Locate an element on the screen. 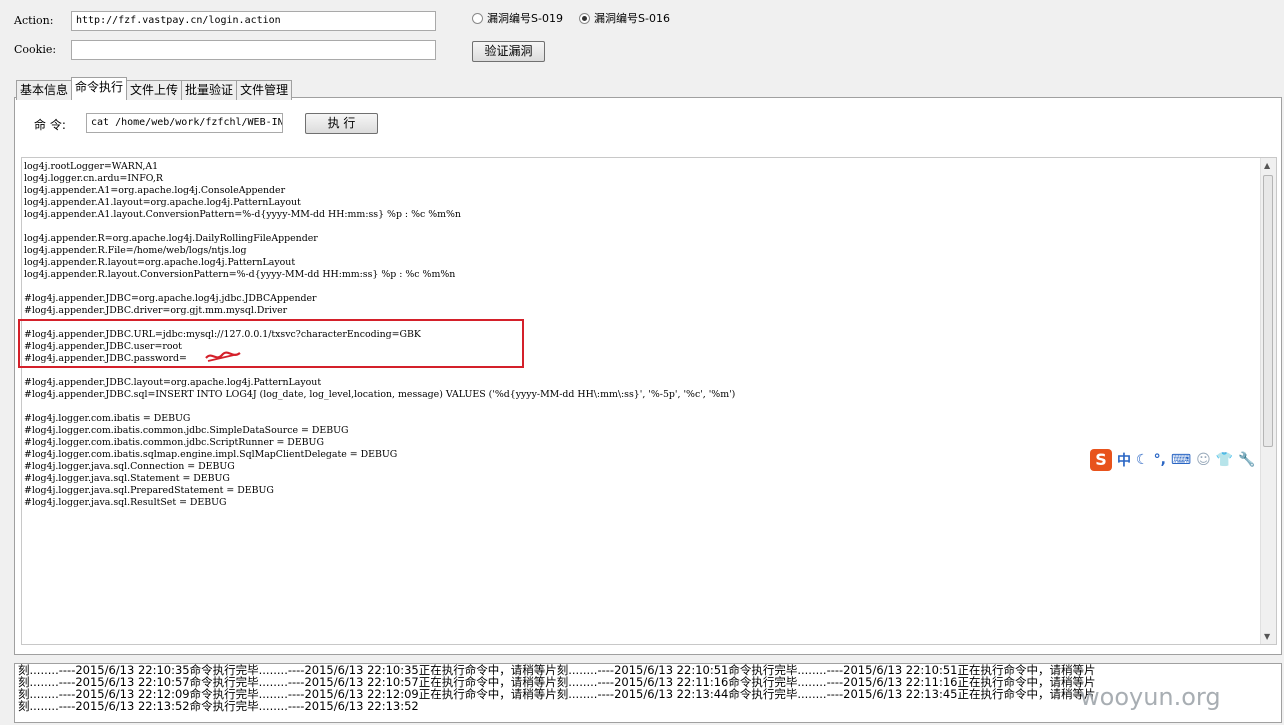  cookie-label: Cookie: is located at coordinates (35, 49).